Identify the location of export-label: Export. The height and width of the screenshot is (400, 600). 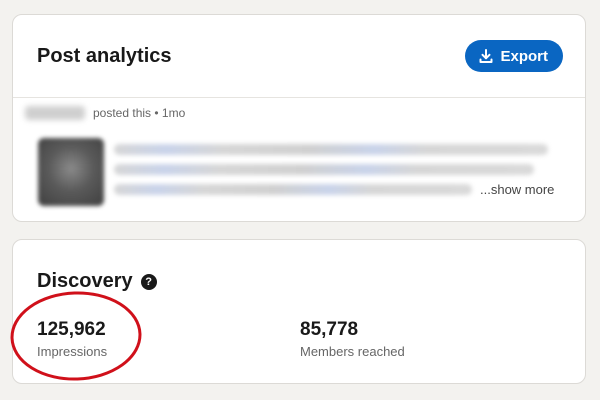
(524, 56).